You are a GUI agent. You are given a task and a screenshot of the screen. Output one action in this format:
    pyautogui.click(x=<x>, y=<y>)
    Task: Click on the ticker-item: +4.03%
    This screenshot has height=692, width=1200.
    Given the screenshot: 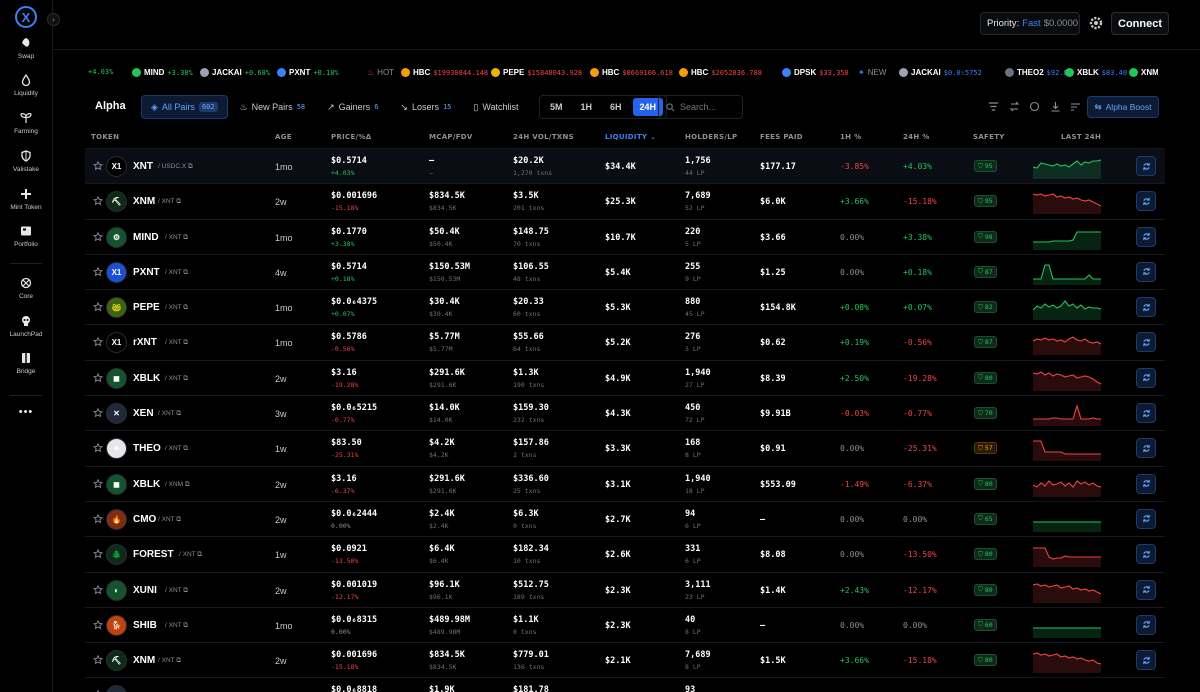 What is the action you would take?
    pyautogui.click(x=100, y=72)
    